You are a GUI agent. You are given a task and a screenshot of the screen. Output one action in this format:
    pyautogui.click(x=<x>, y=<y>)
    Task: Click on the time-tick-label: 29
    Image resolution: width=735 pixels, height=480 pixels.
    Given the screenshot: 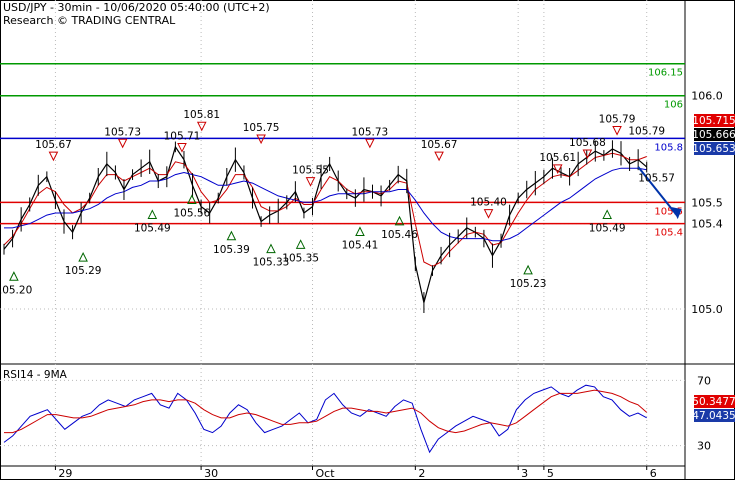 What is the action you would take?
    pyautogui.click(x=65, y=473)
    